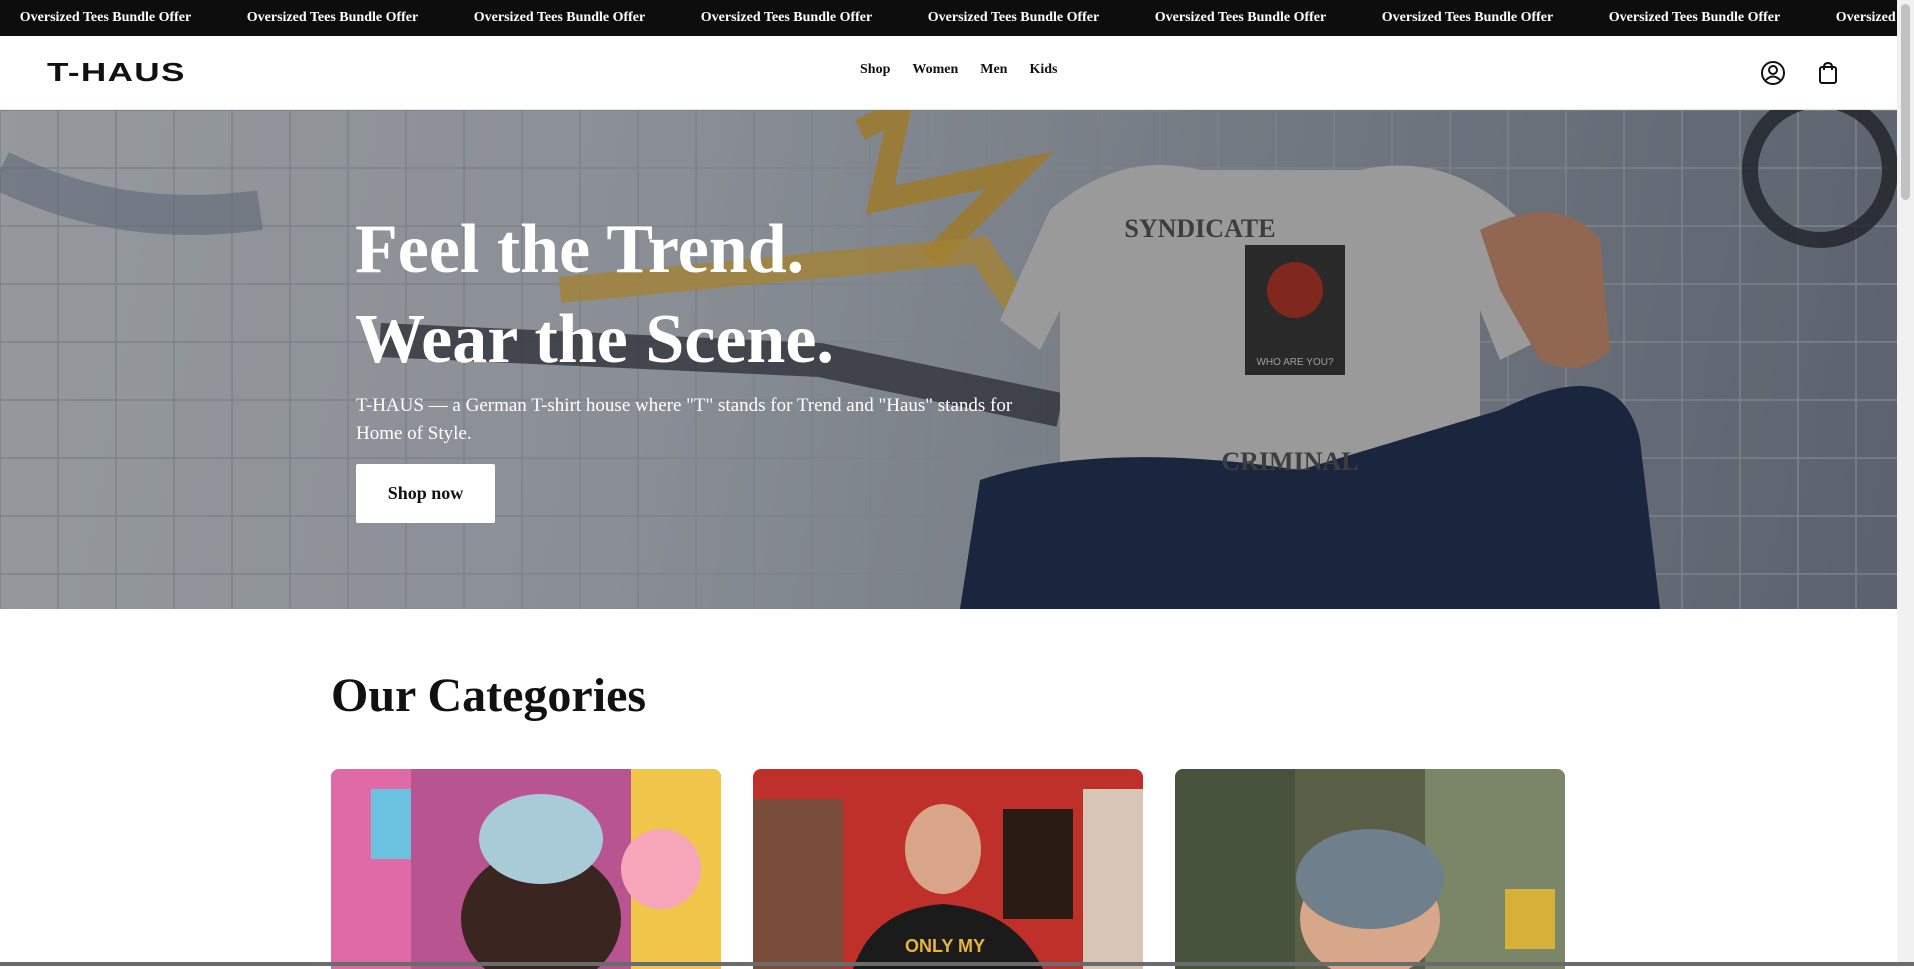 The width and height of the screenshot is (1914, 969). I want to click on nav-women: Women, so click(935, 70).